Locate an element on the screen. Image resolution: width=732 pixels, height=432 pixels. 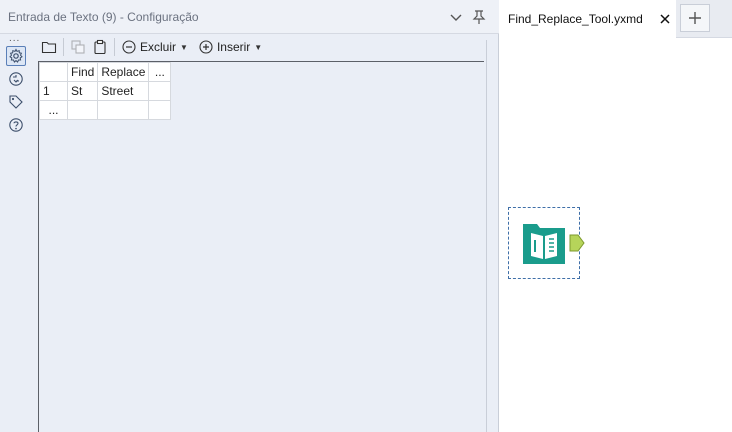
panel-splitter is located at coordinates (486, 236).